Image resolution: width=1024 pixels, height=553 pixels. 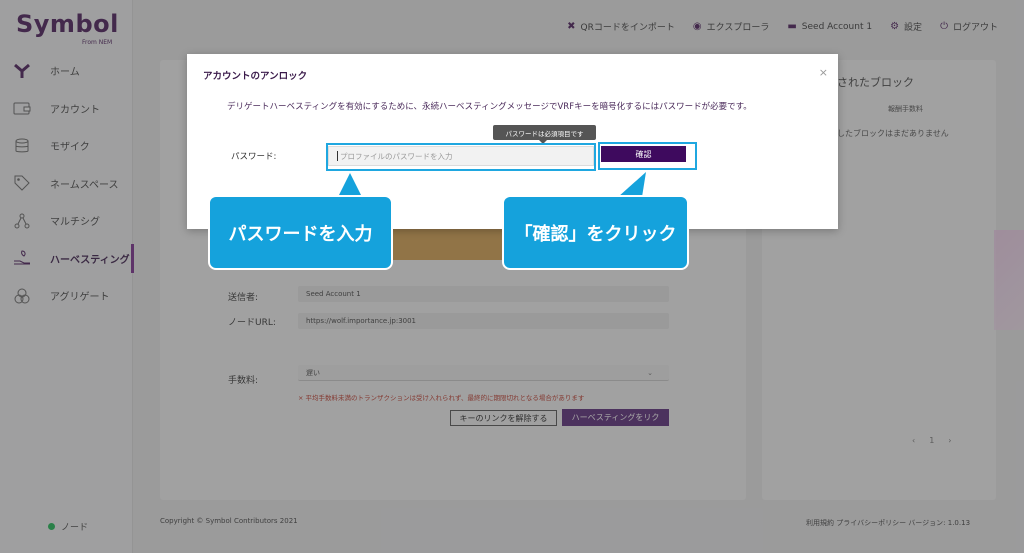 What do you see at coordinates (300, 232) in the screenshot?
I see `callout-enter-password: パスワードを入力` at bounding box center [300, 232].